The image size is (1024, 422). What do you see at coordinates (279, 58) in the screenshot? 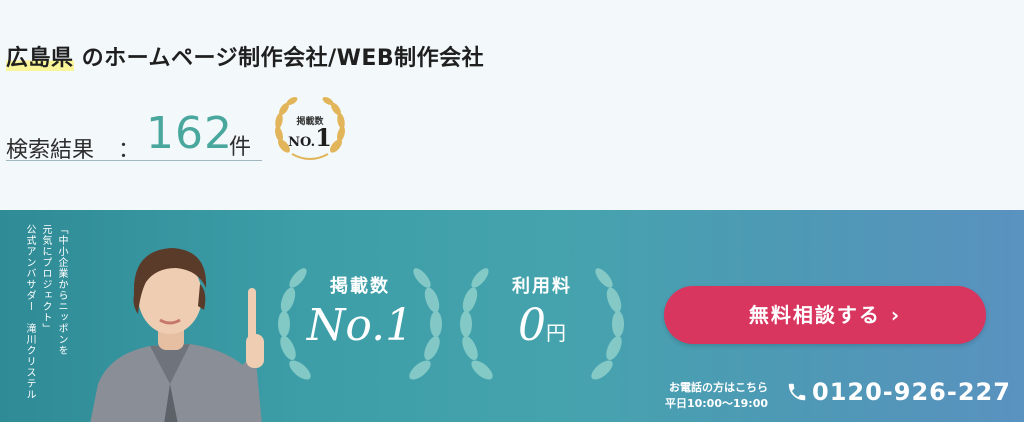
I see `page-title-rest: のホームページ制作会社/WEB制作会社` at bounding box center [279, 58].